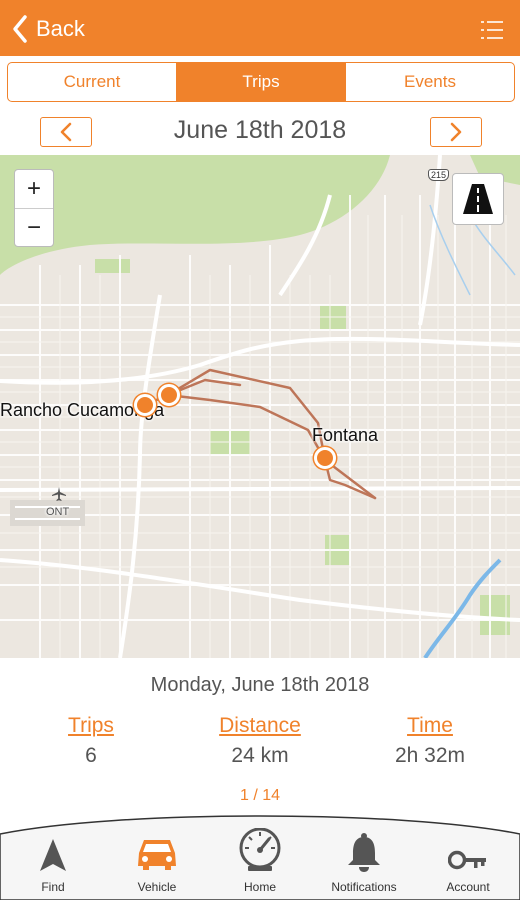 This screenshot has width=520, height=900. I want to click on zoom-in-button: +, so click(34, 189).